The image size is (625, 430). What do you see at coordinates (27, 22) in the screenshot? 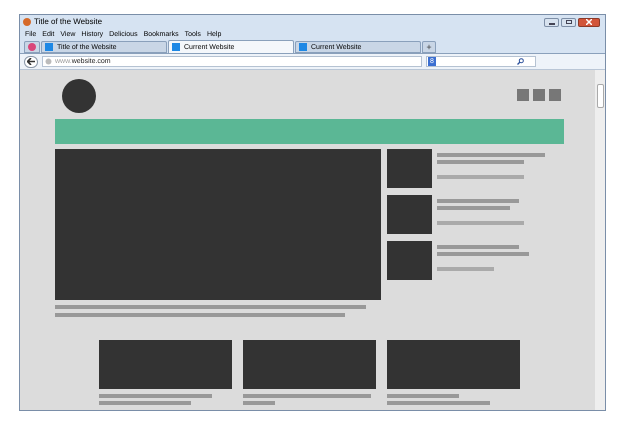
I see `browser-logo-icon` at bounding box center [27, 22].